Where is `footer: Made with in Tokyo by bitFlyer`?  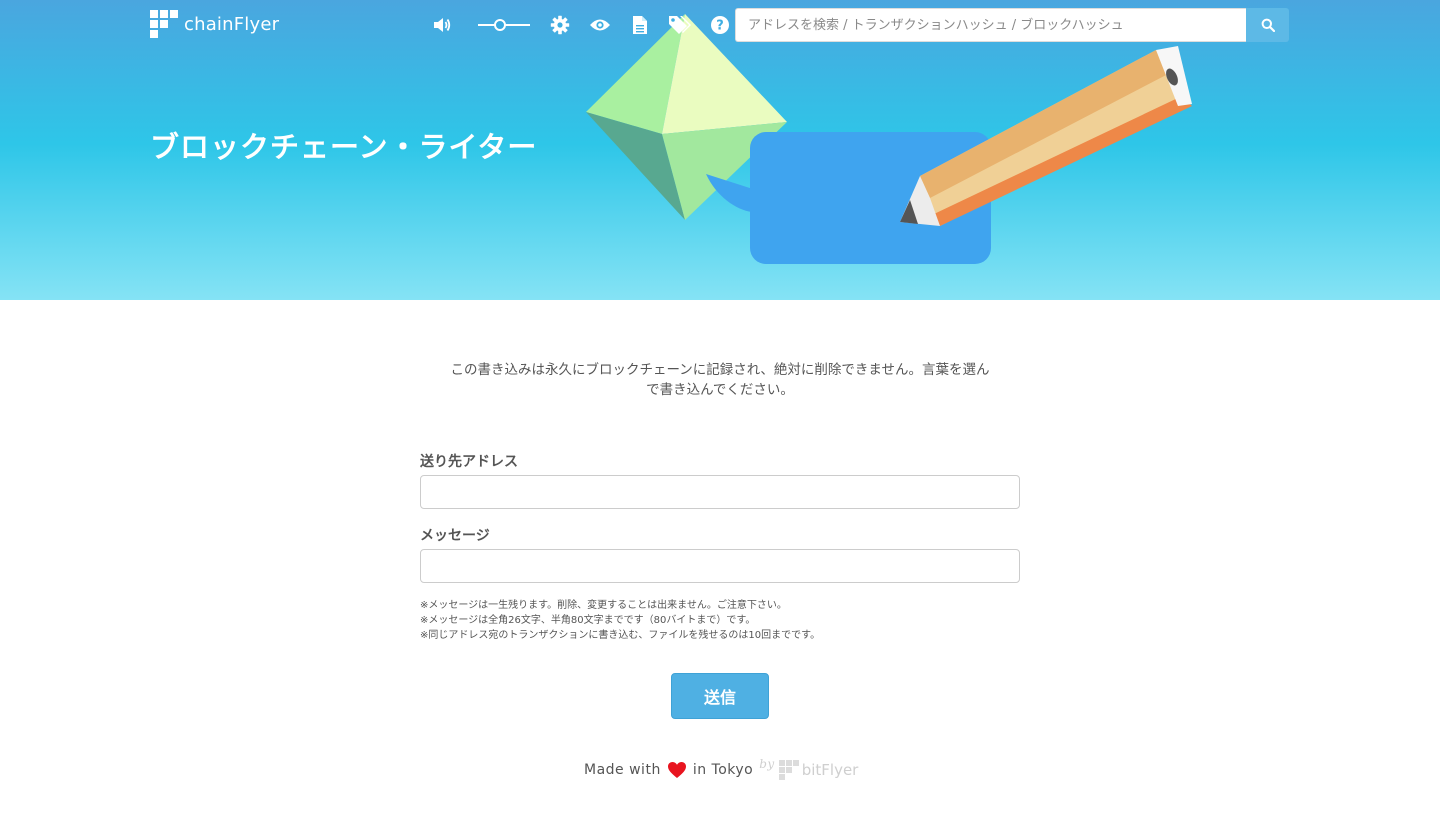 footer: Made with in Tokyo by bitFlyer is located at coordinates (721, 770).